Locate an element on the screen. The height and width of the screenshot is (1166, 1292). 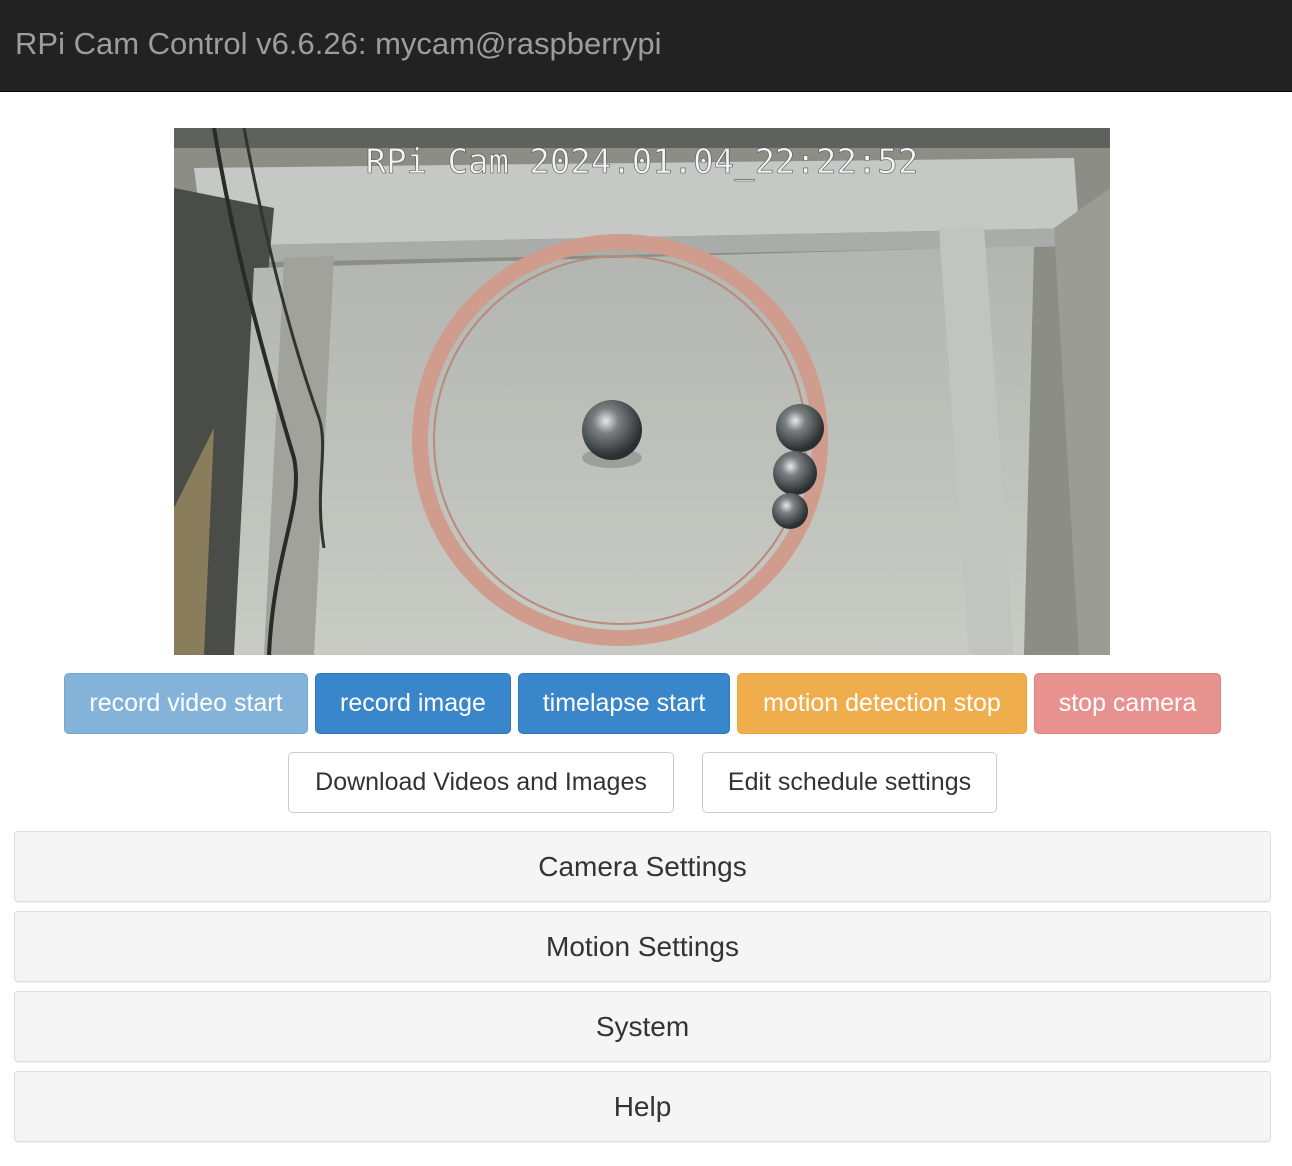
panel-system: System is located at coordinates (642, 1026).